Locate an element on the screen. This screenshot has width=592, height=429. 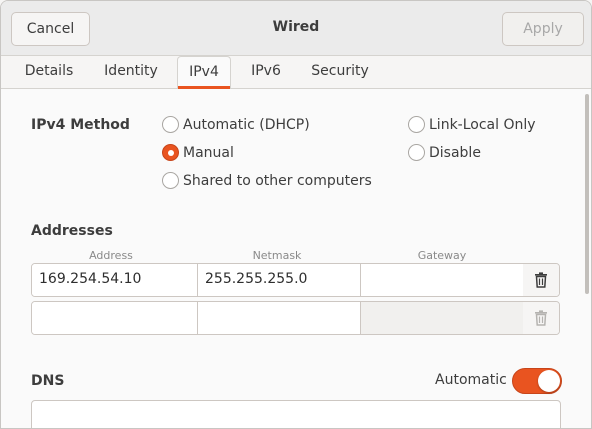
tab-label: IPv6 is located at coordinates (266, 71).